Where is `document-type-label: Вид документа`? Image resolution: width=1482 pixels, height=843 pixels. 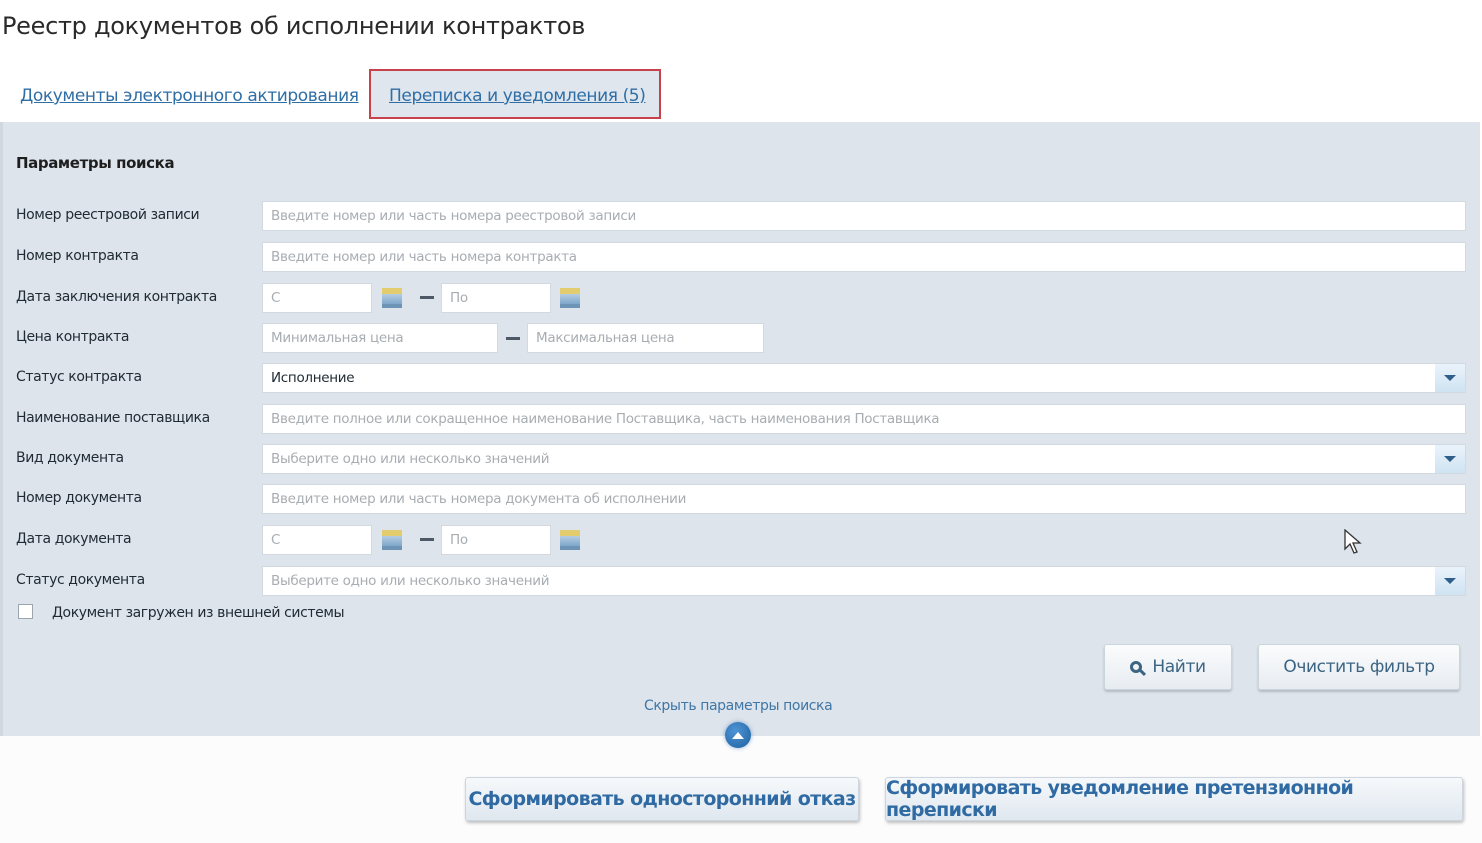
document-type-label: Вид документа is located at coordinates (70, 458).